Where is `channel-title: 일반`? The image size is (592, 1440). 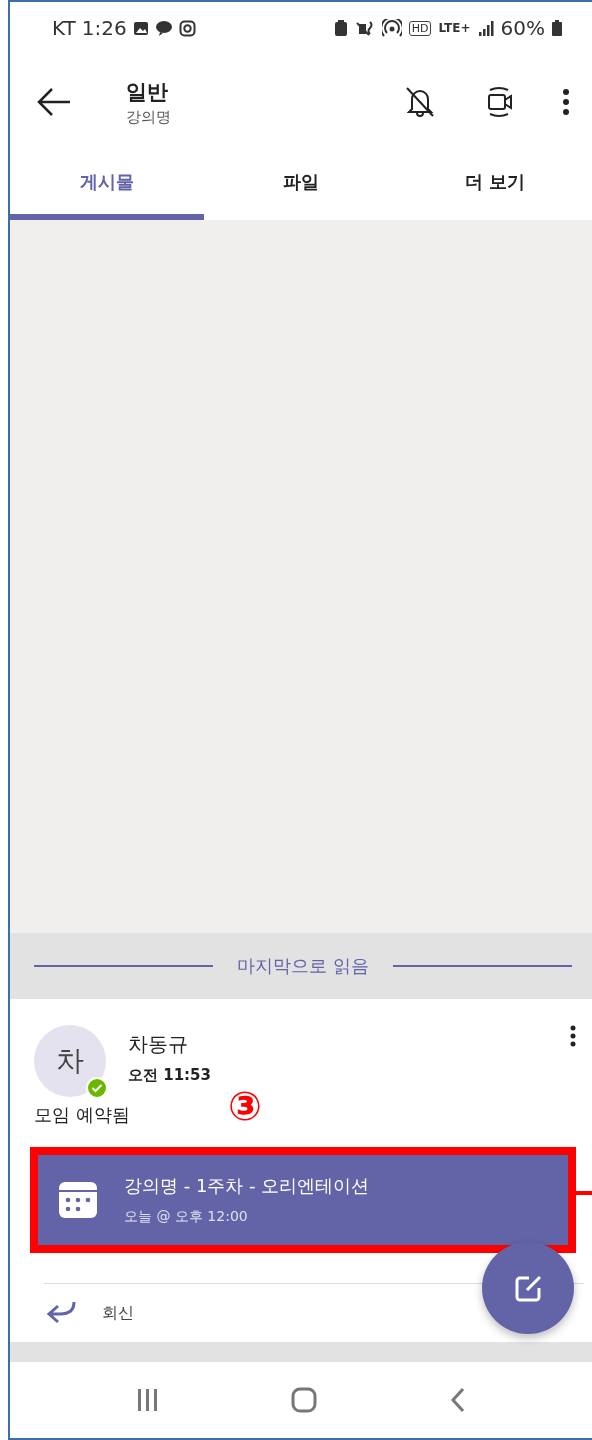
channel-title: 일반 is located at coordinates (147, 92).